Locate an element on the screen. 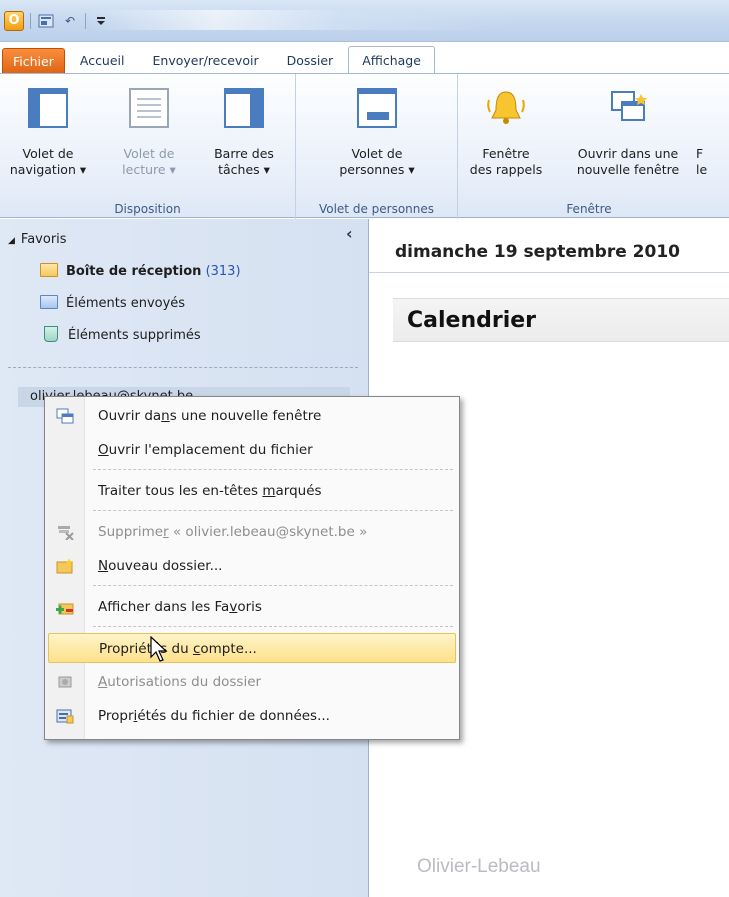 The image size is (729, 897). watermark: Olivier-Lebeau is located at coordinates (479, 866).